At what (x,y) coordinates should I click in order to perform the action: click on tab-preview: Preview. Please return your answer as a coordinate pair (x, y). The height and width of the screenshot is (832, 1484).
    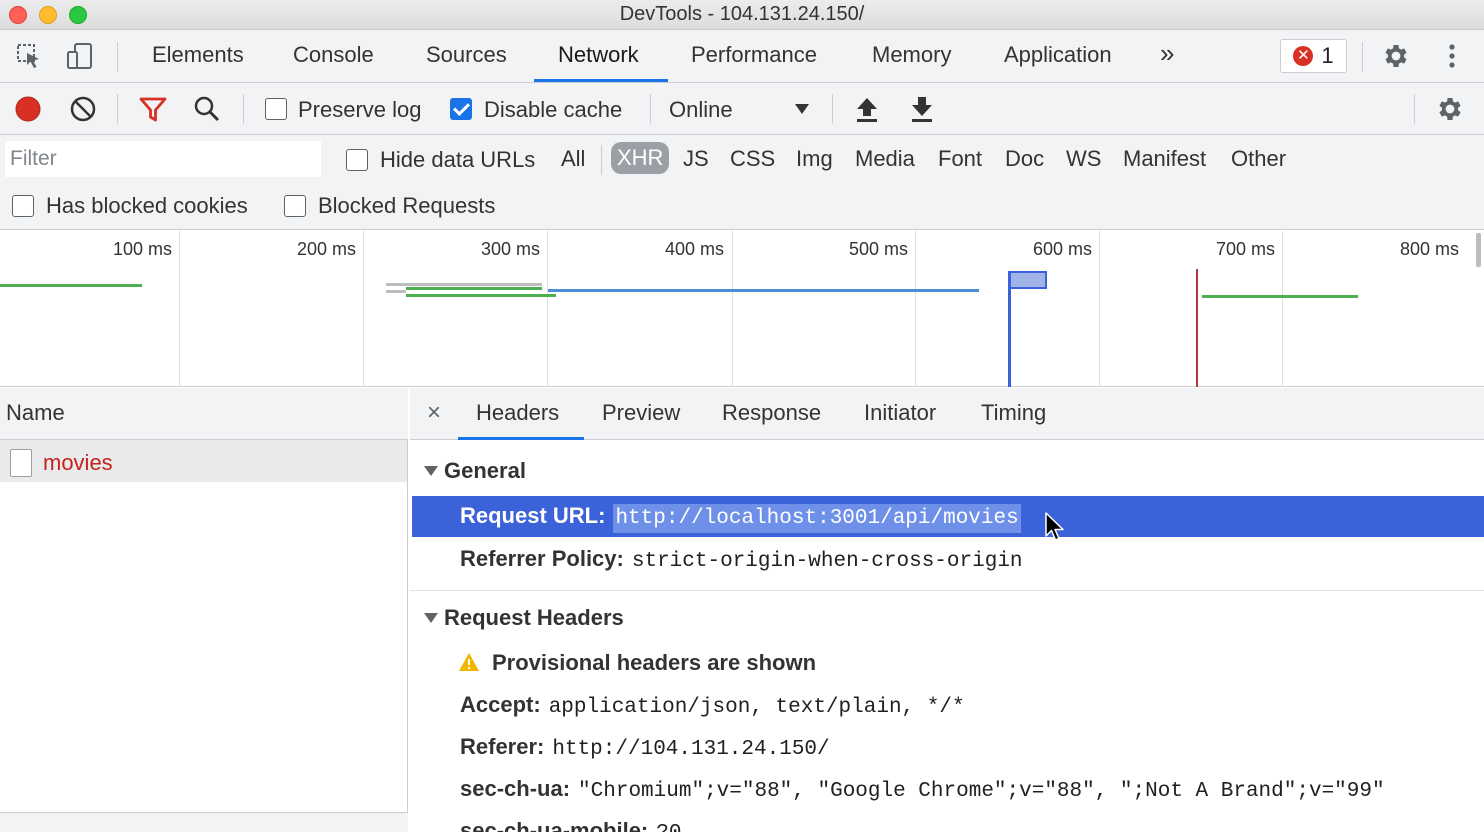
    Looking at the image, I should click on (641, 413).